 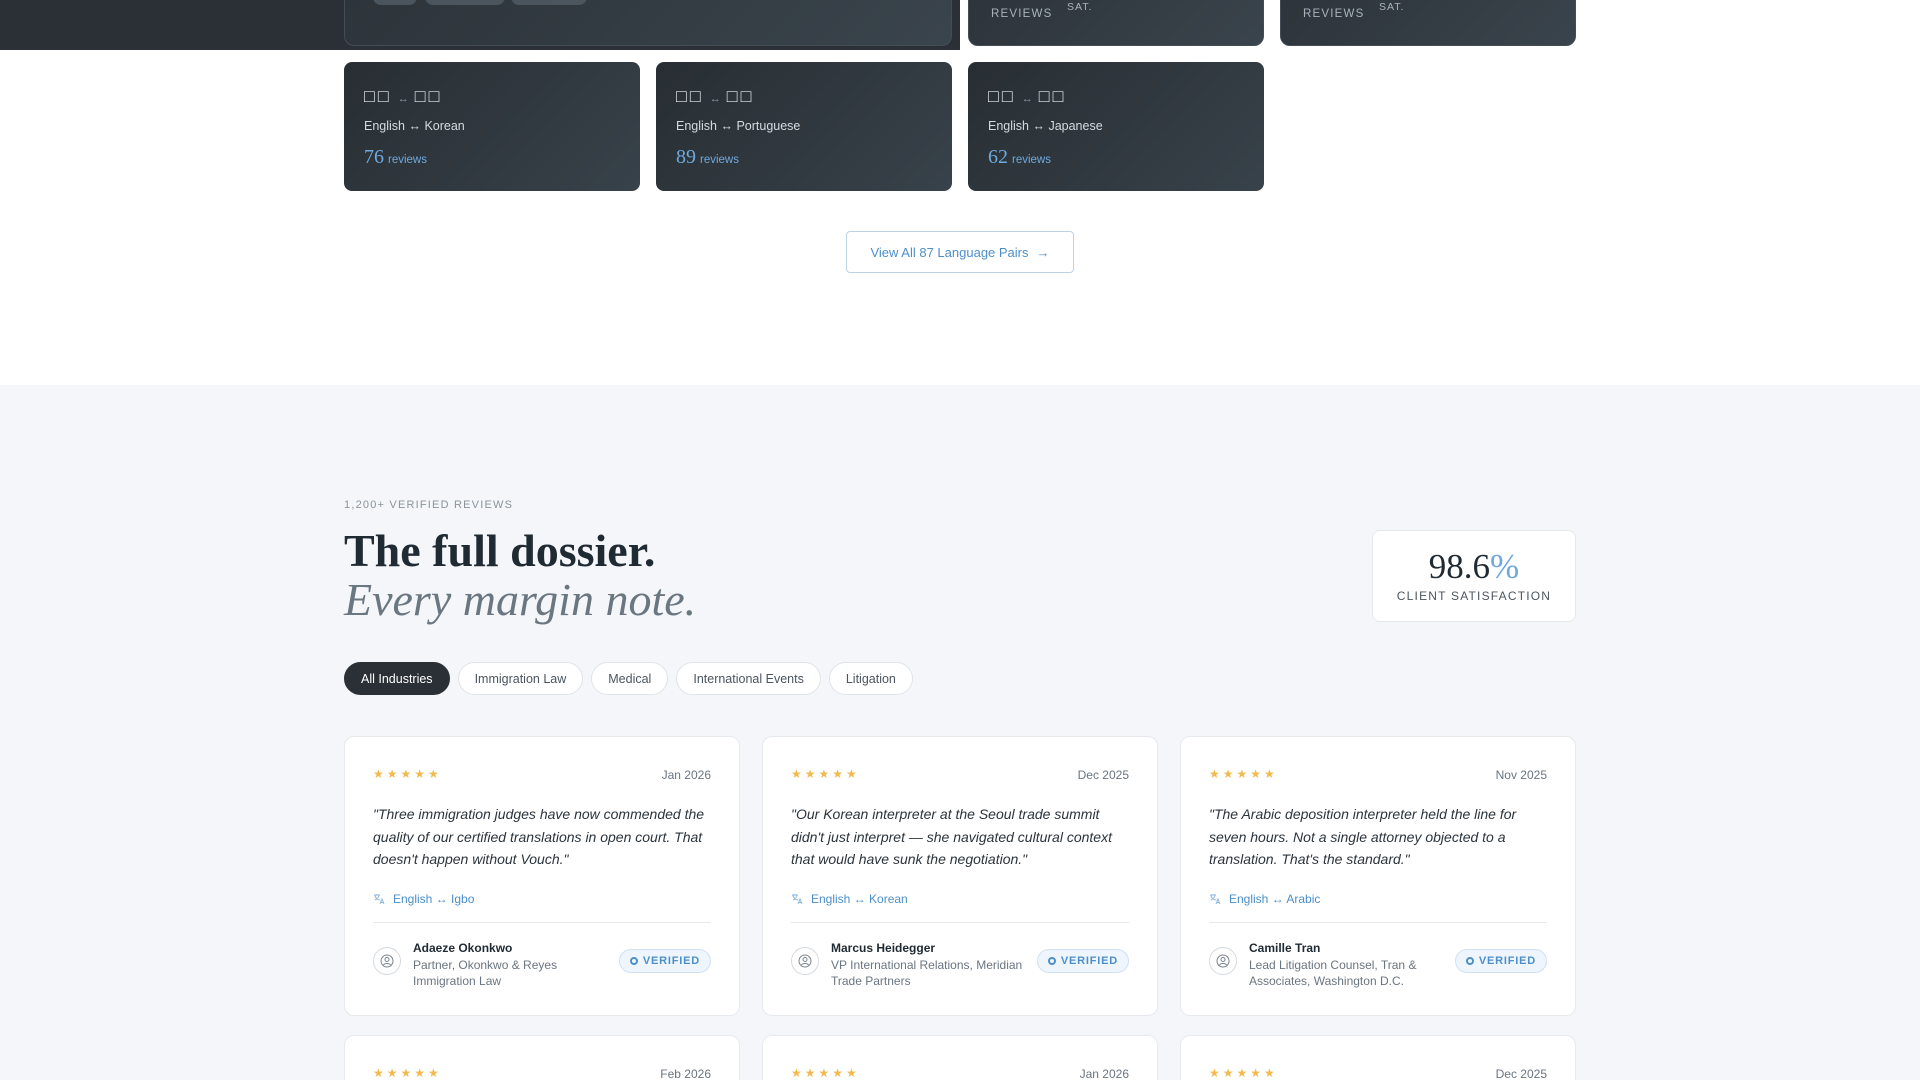 I want to click on filter-immigration-law: Immigration Law, so click(x=520, y=678).